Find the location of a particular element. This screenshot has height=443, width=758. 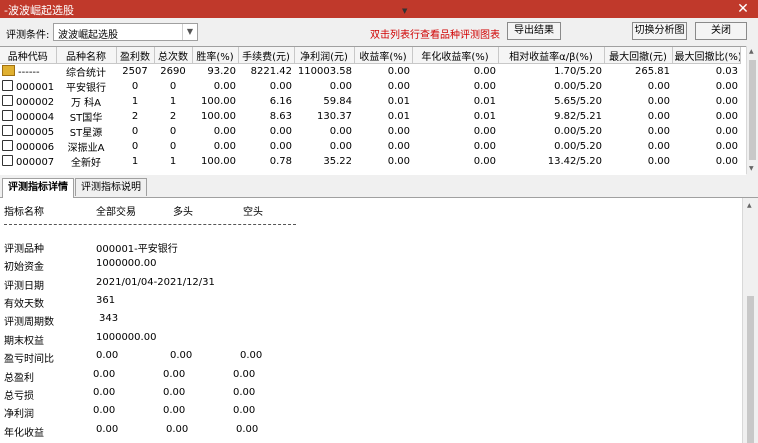

window-close-icon: ✕ is located at coordinates (743, 9).